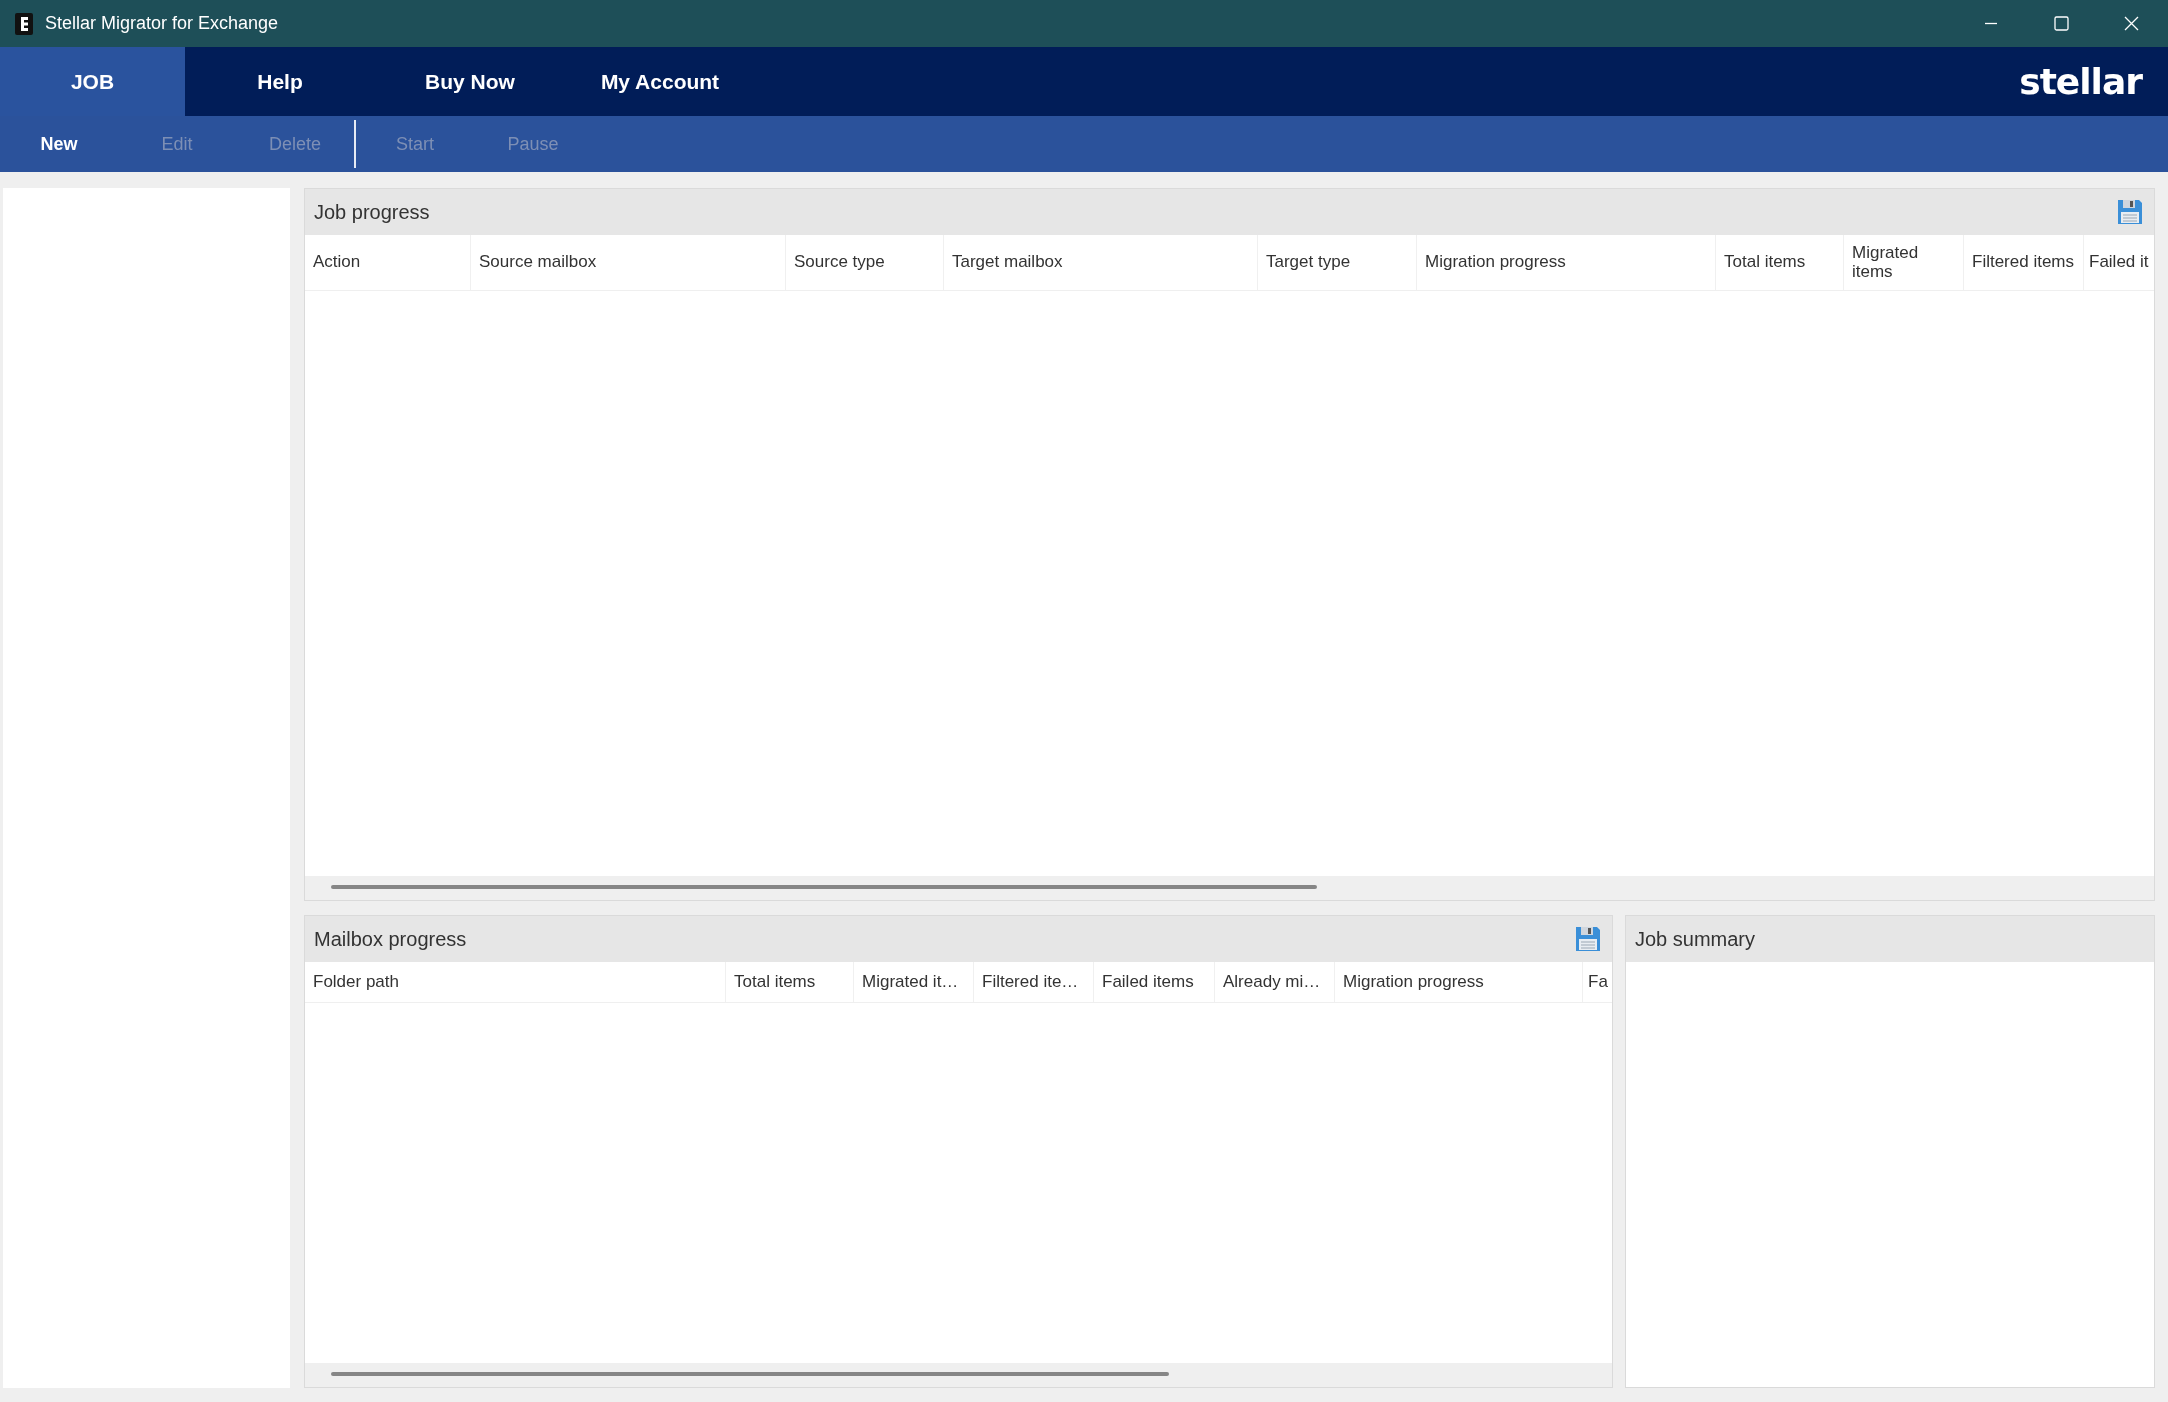 The image size is (2168, 1402). Describe the element at coordinates (280, 81) in the screenshot. I see `menu-tab: Help` at that location.